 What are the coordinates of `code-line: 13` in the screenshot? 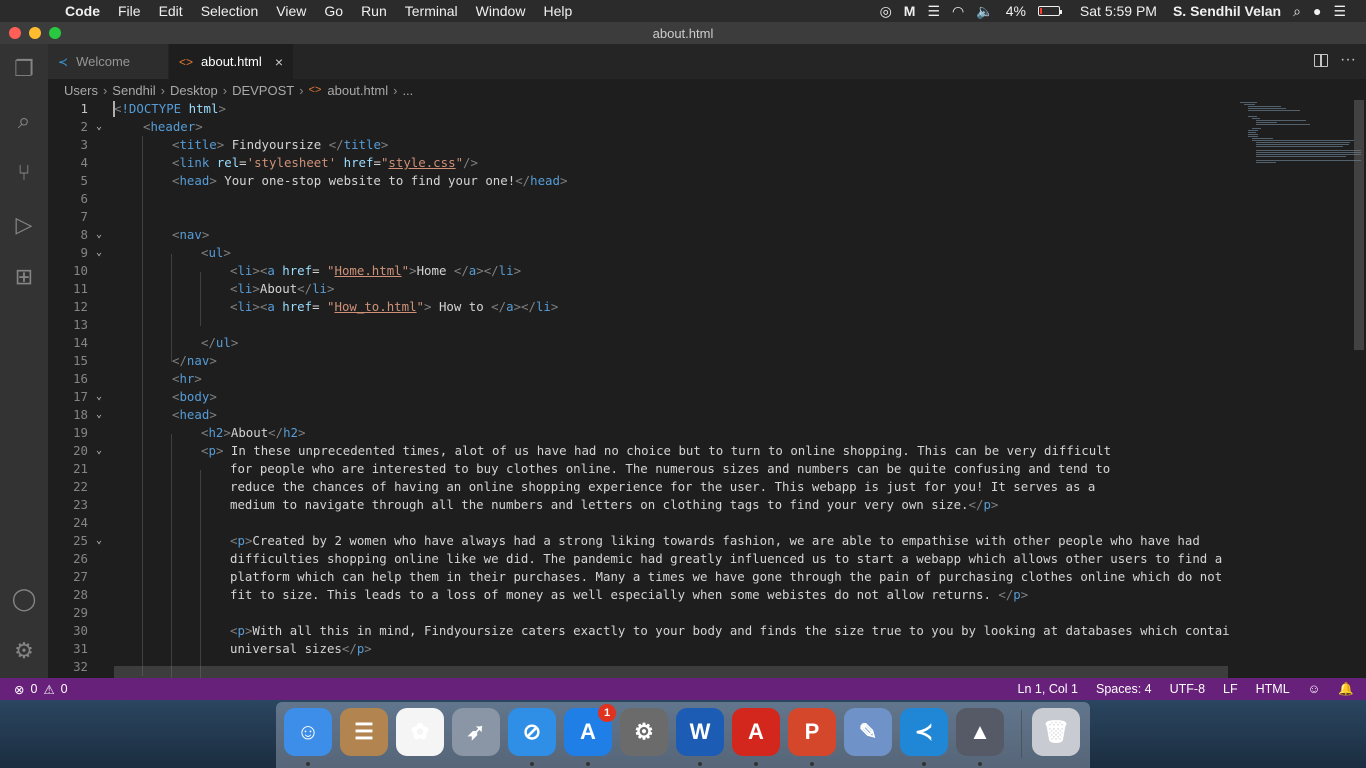 It's located at (639, 325).